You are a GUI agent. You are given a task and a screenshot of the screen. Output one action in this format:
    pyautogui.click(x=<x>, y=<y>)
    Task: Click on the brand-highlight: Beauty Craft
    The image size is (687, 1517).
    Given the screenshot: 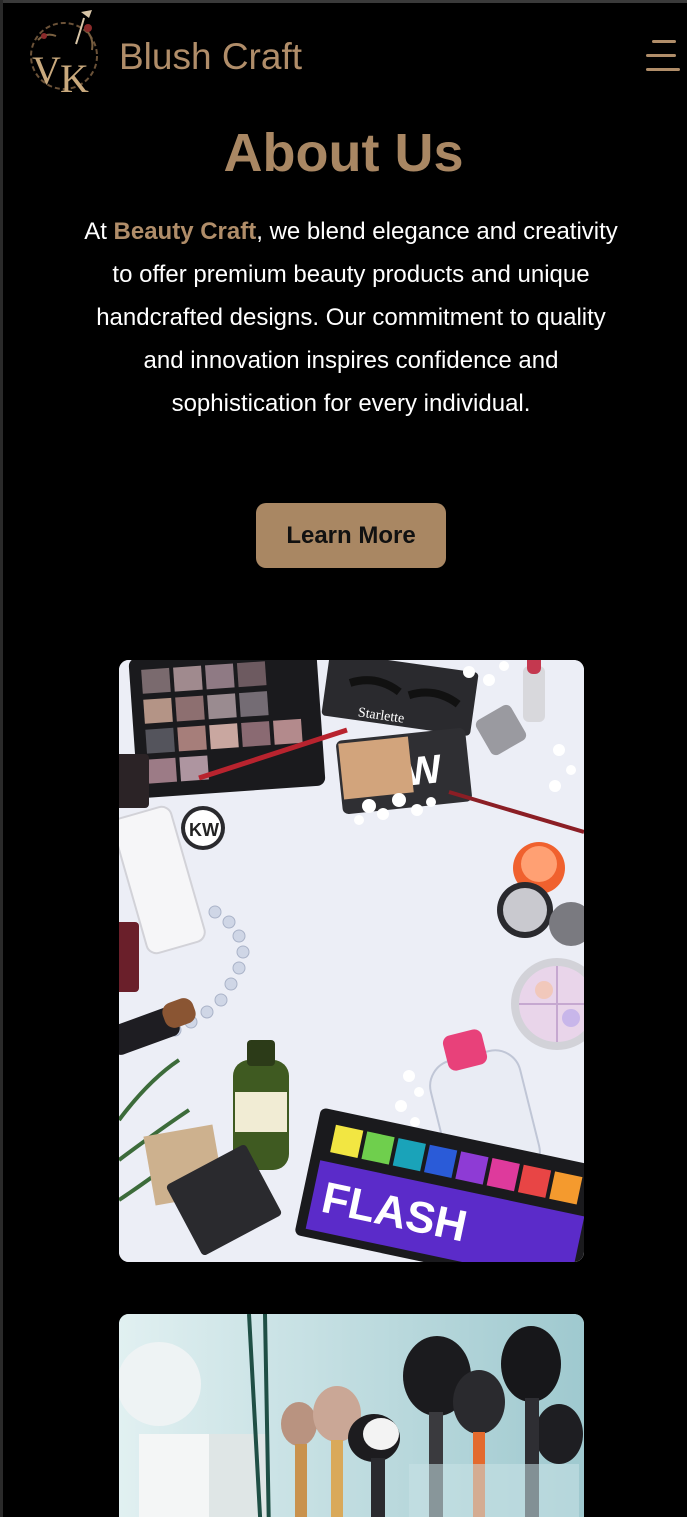 What is the action you would take?
    pyautogui.click(x=185, y=231)
    